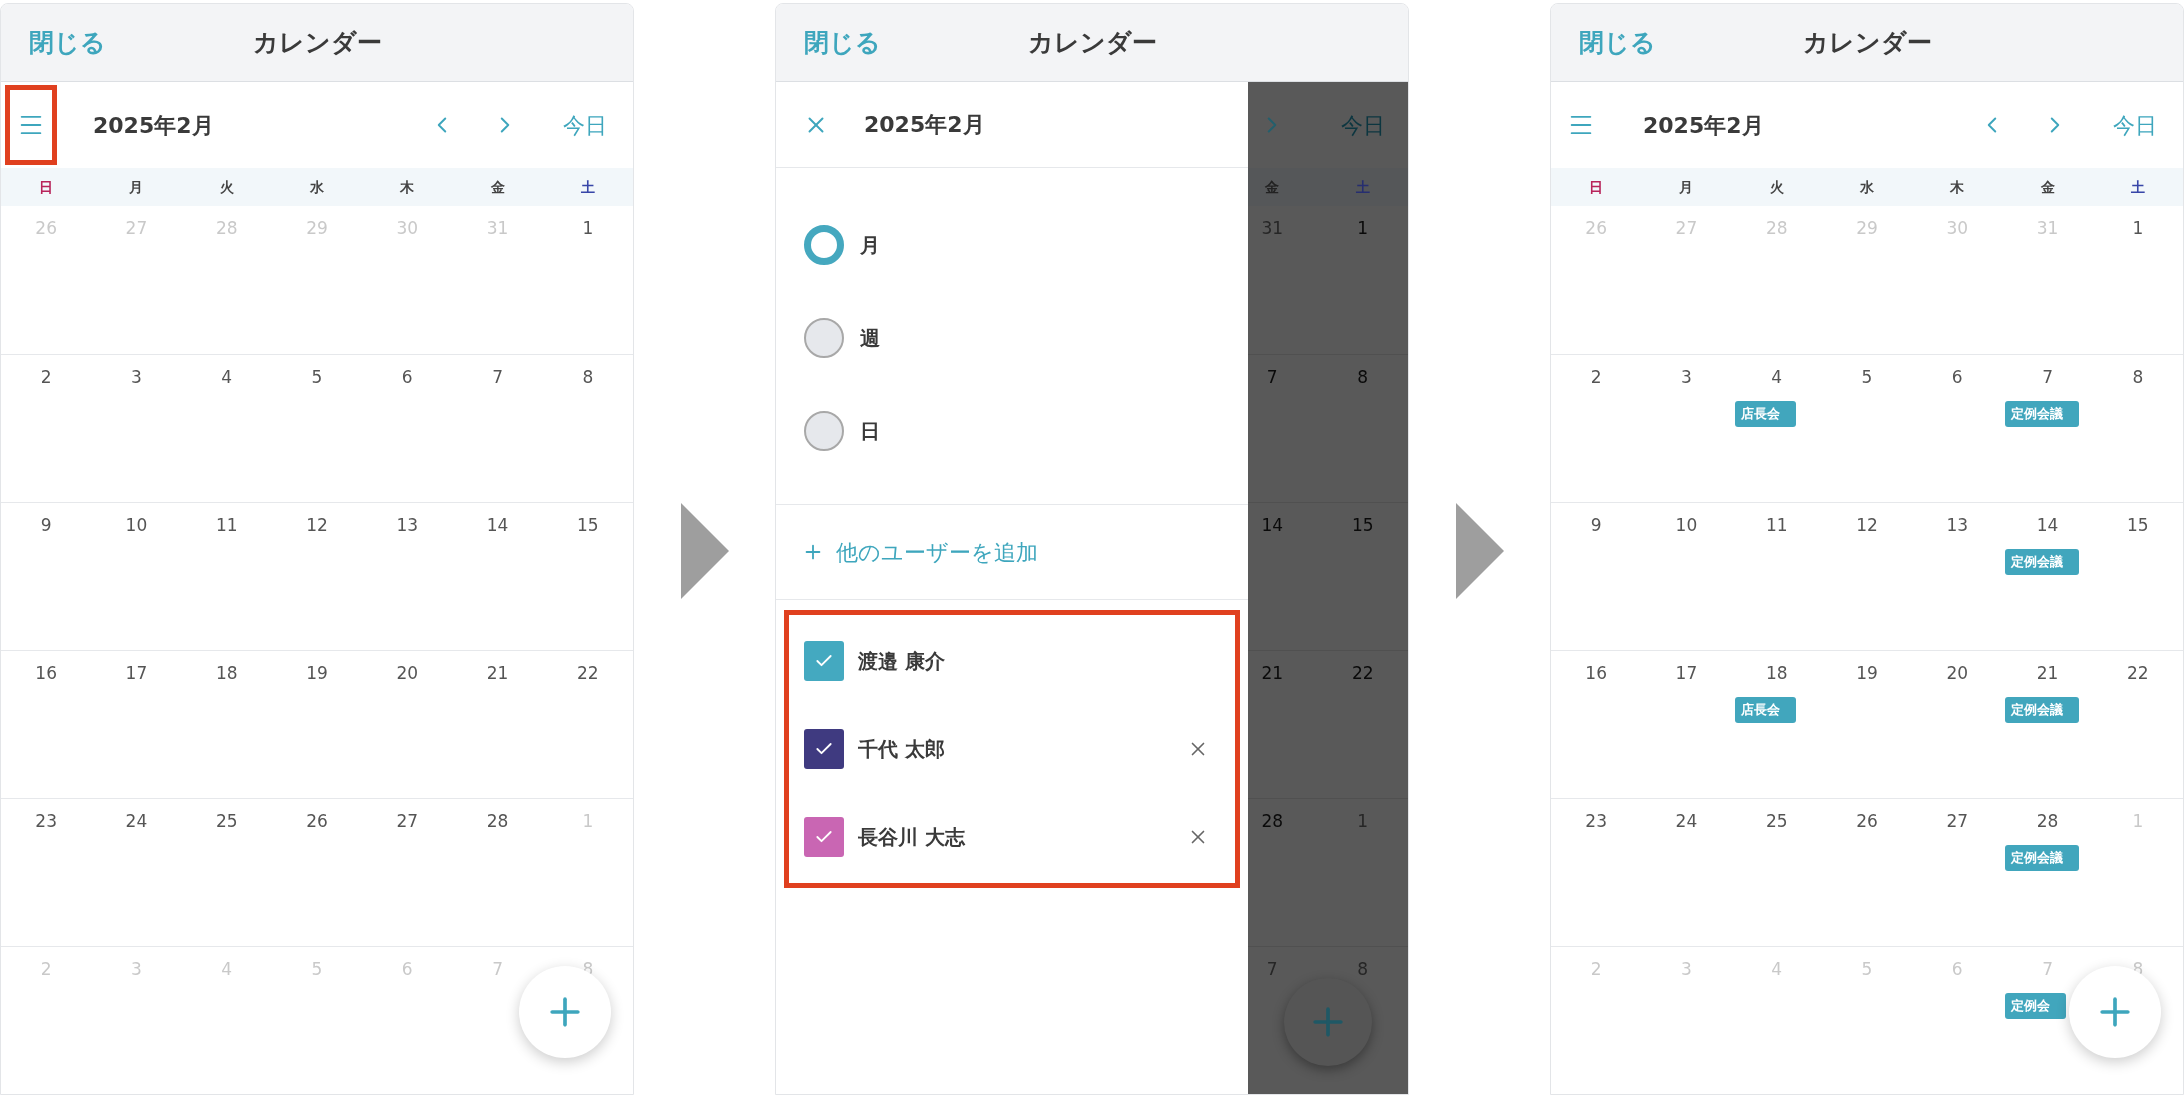 This screenshot has width=2184, height=1102. What do you see at coordinates (317, 377) in the screenshot?
I see `day-number: 5` at bounding box center [317, 377].